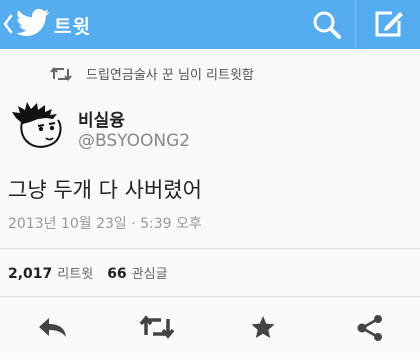 This screenshot has width=420, height=359. I want to click on tweet-stats: 2,017 리트윗 66 관심글, so click(88, 272).